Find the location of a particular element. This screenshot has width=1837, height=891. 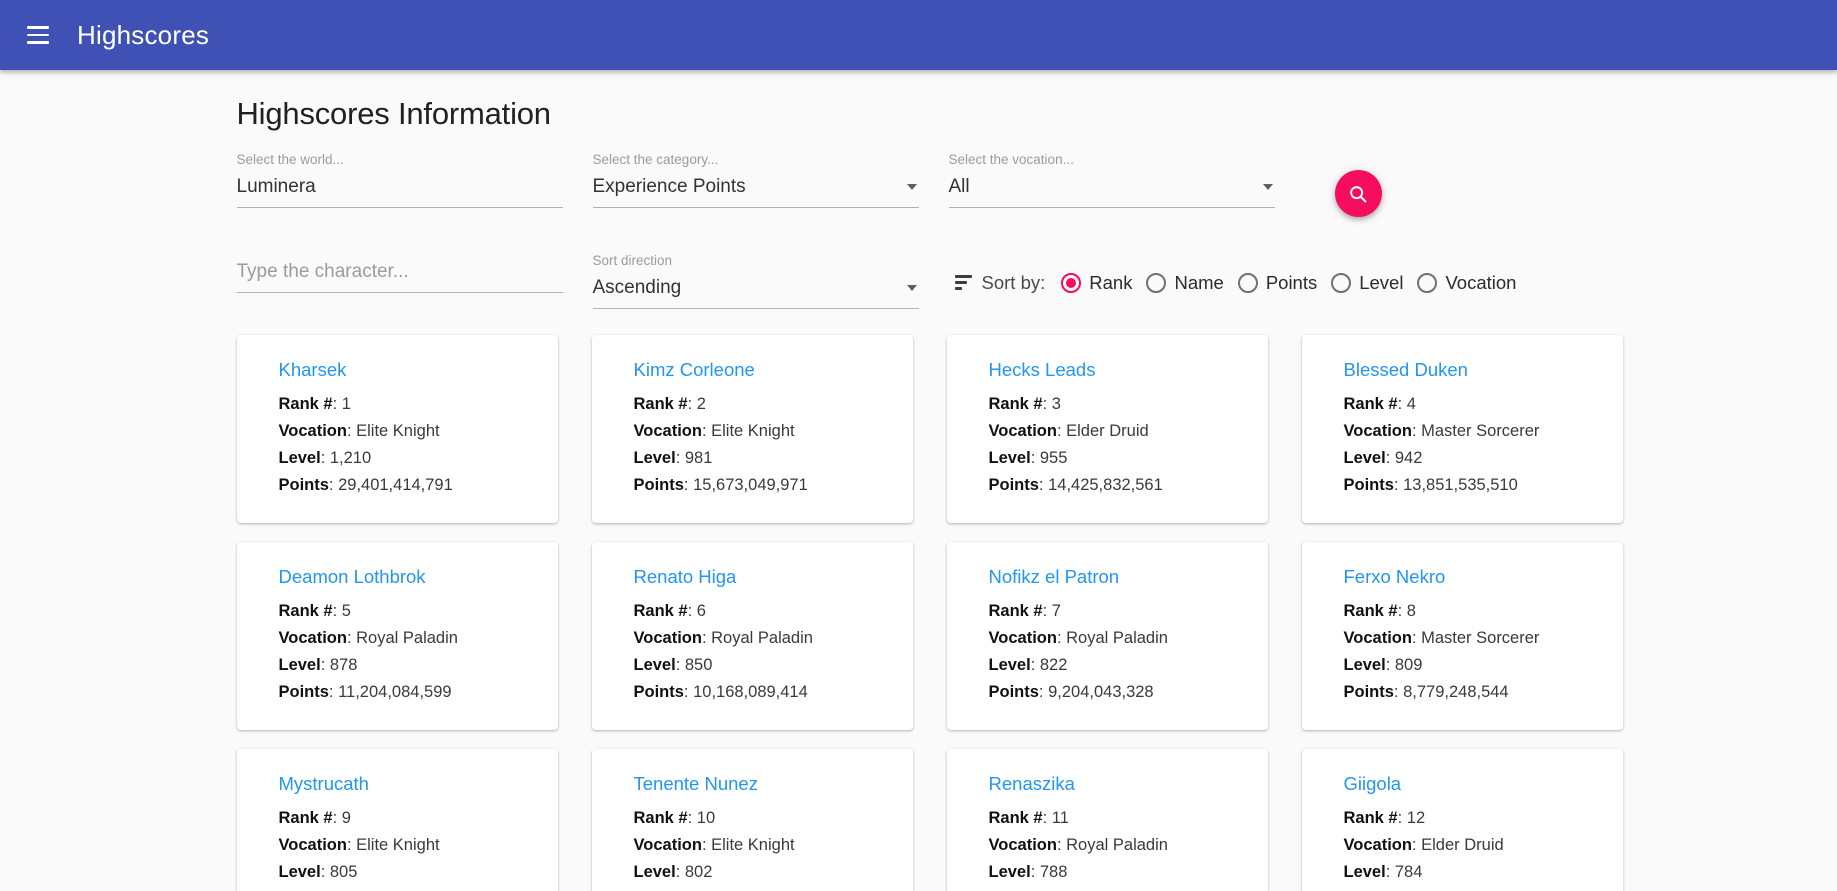

character-name-link: Kharsek is located at coordinates (313, 370).